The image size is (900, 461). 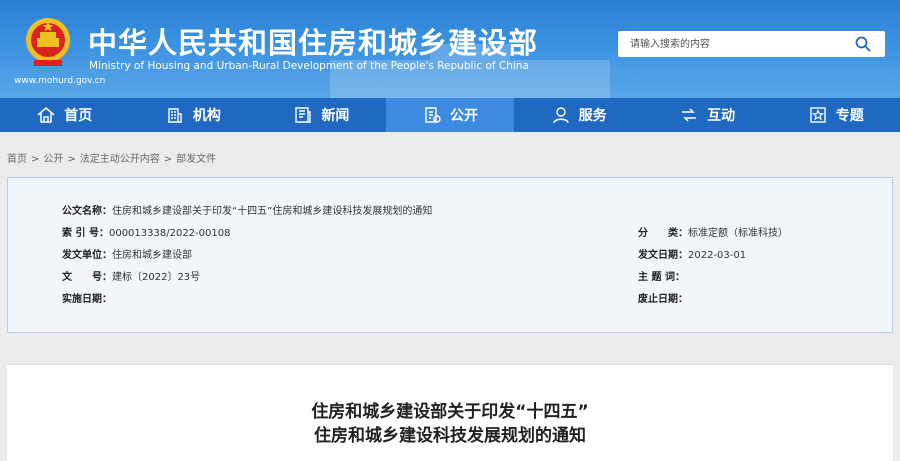 I want to click on effective-date-label: 实施日期：, so click(x=87, y=299).